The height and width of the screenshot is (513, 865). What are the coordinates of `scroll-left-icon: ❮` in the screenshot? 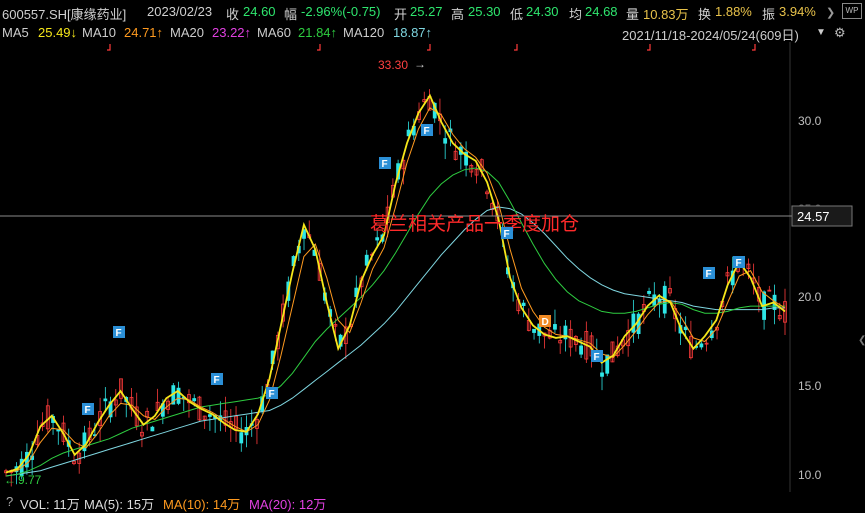 It's located at (861, 340).